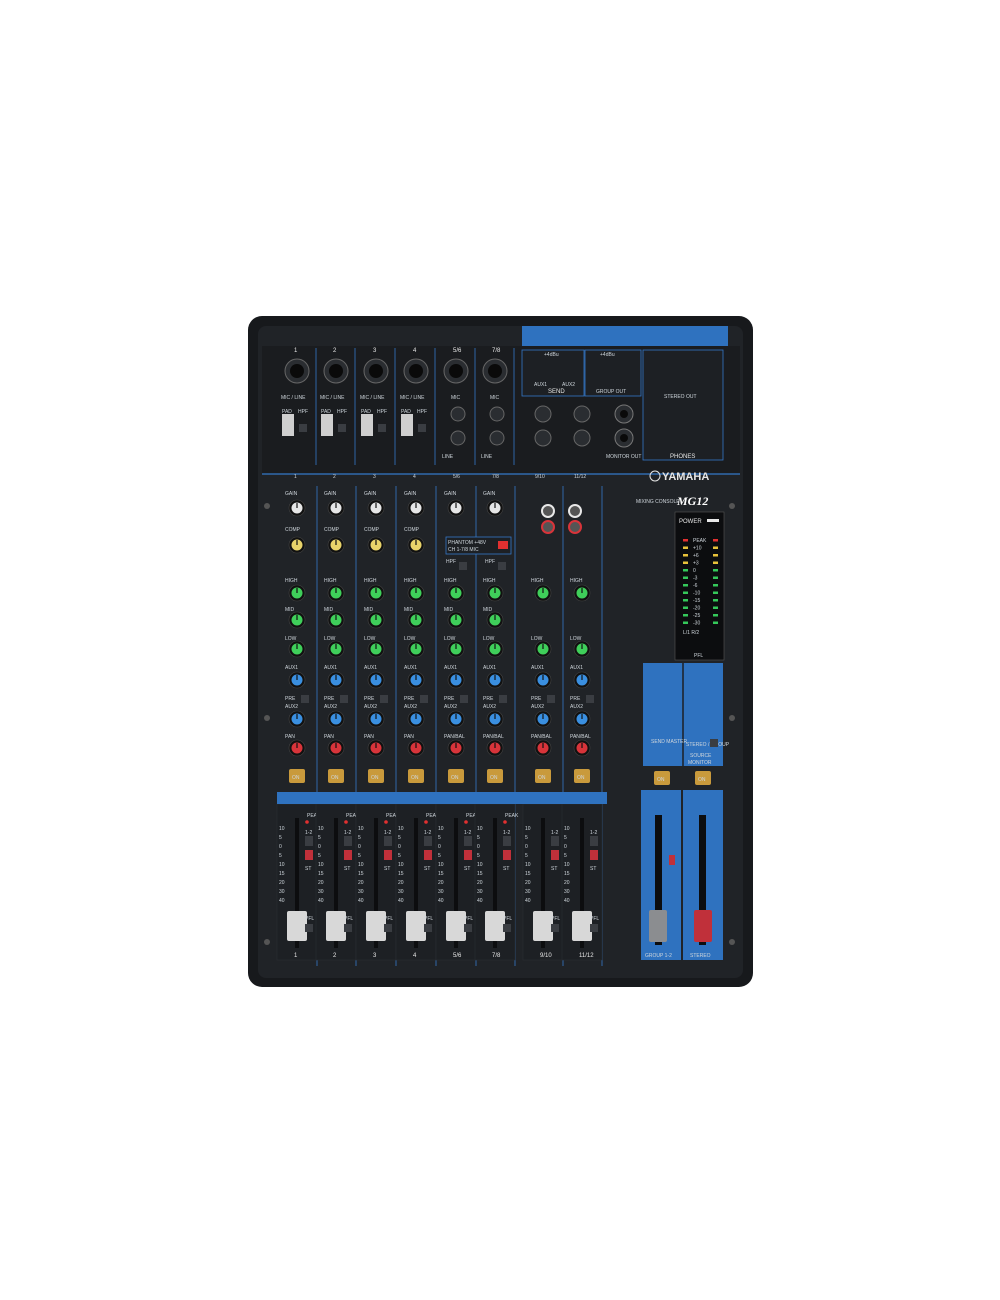 The height and width of the screenshot is (1300, 1000). Describe the element at coordinates (581, 778) in the screenshot. I see `on-label: ON` at that location.